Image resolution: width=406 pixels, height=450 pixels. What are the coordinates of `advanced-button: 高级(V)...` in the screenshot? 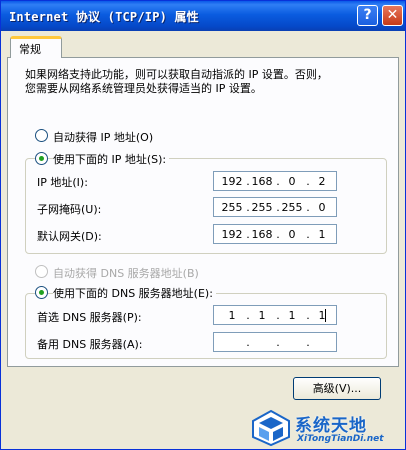 It's located at (337, 388).